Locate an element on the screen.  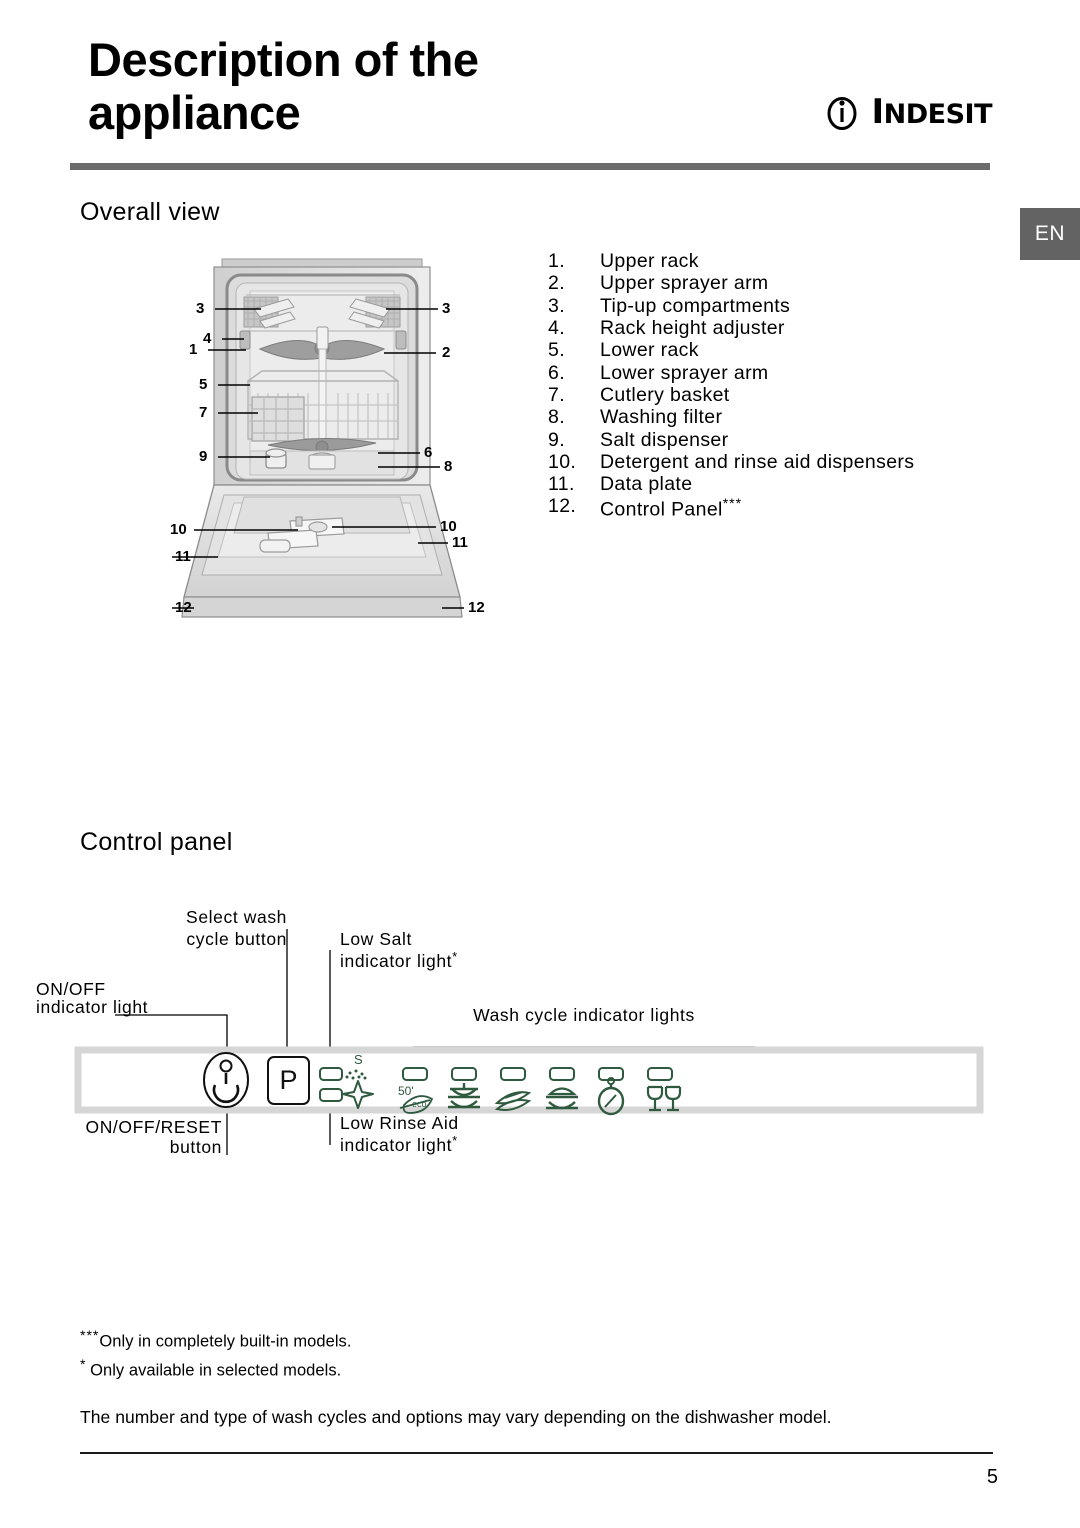
header-divider is located at coordinates (530, 166).